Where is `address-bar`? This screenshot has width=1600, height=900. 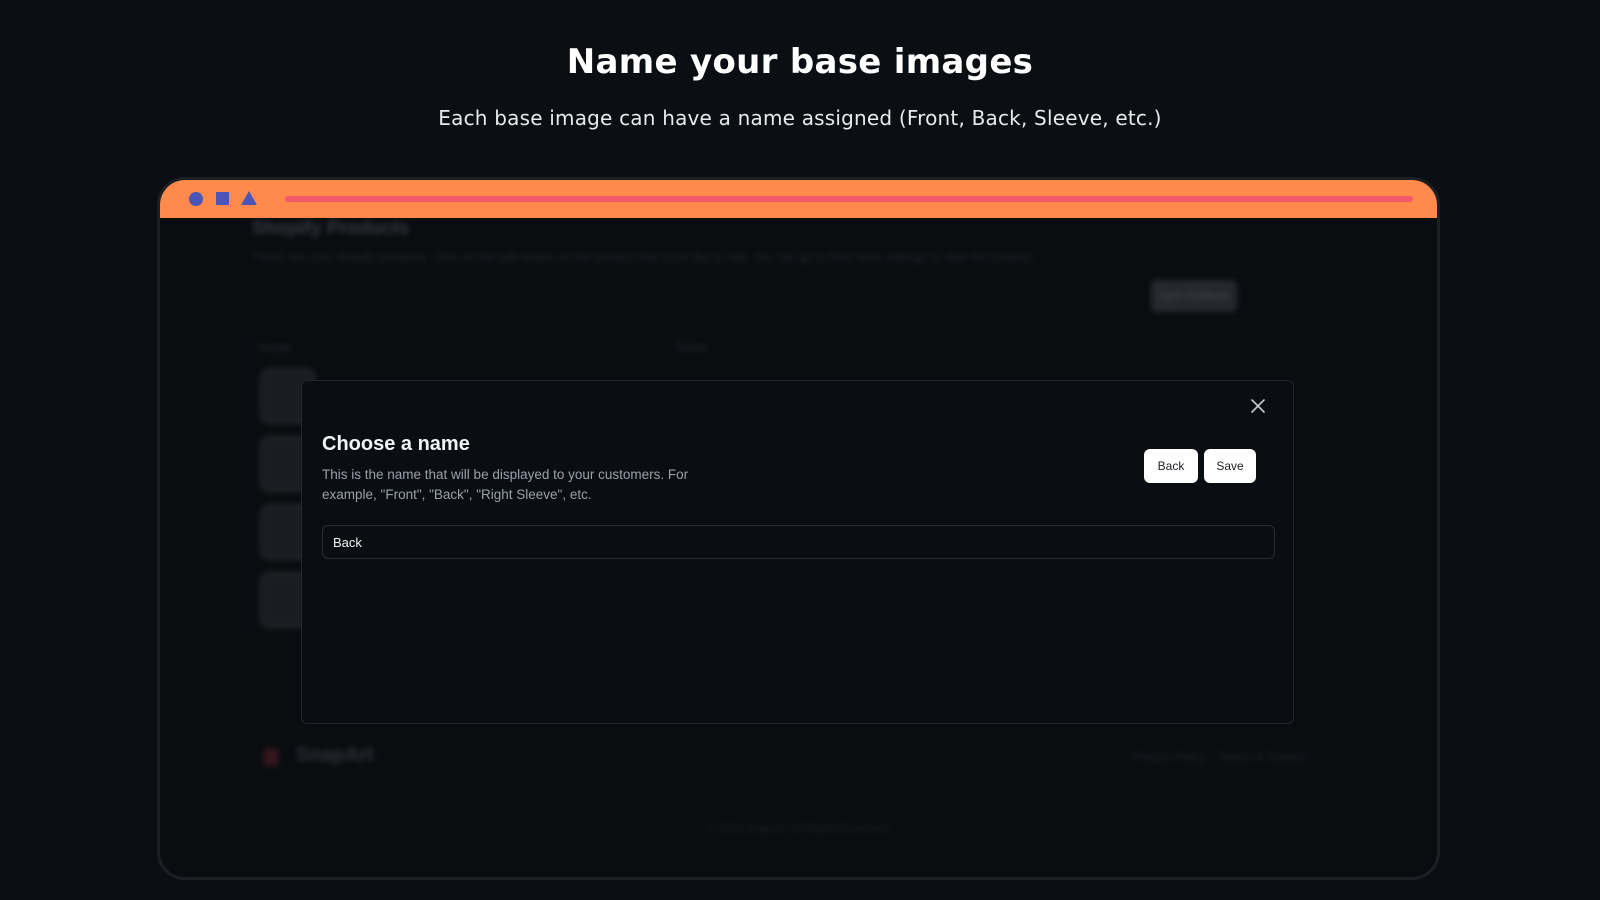
address-bar is located at coordinates (849, 199).